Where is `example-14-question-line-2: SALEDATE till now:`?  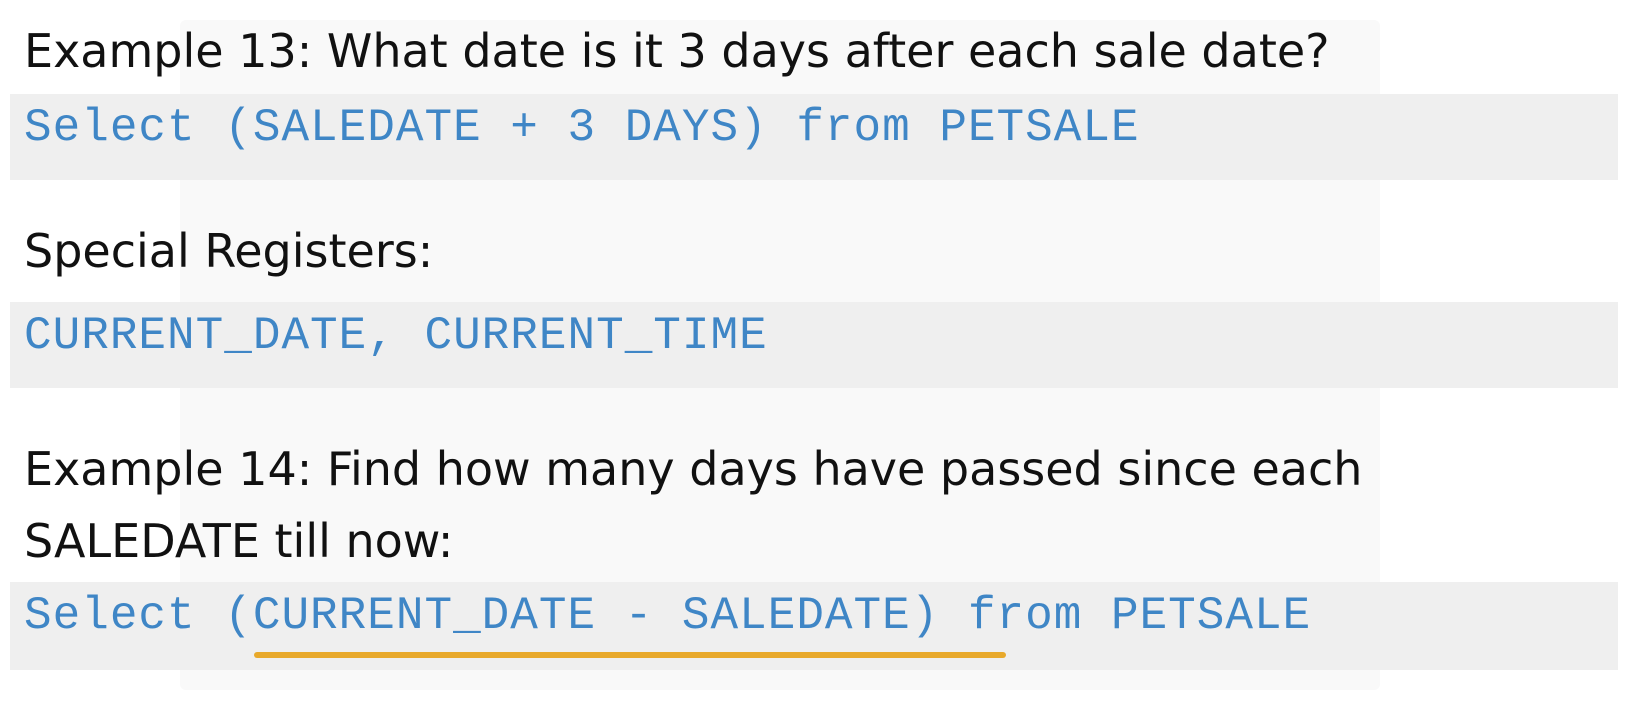 example-14-question-line-2: SALEDATE till now: is located at coordinates (239, 541).